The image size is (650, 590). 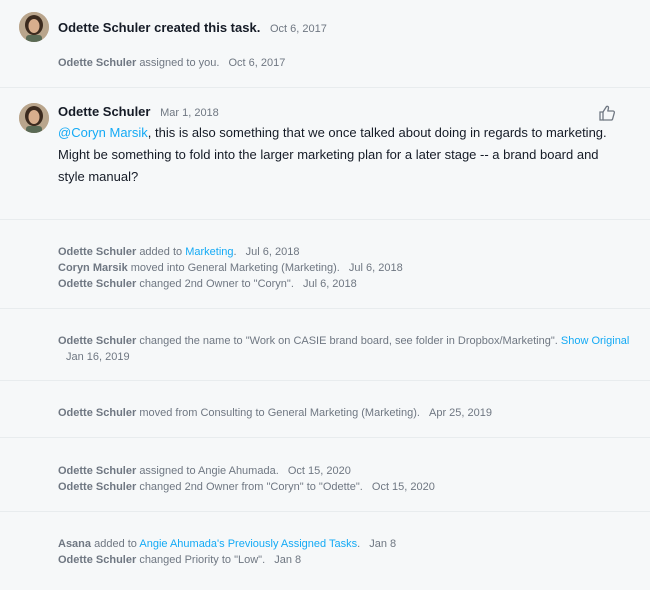 What do you see at coordinates (104, 27) in the screenshot?
I see `creator-name: Odette Schuler` at bounding box center [104, 27].